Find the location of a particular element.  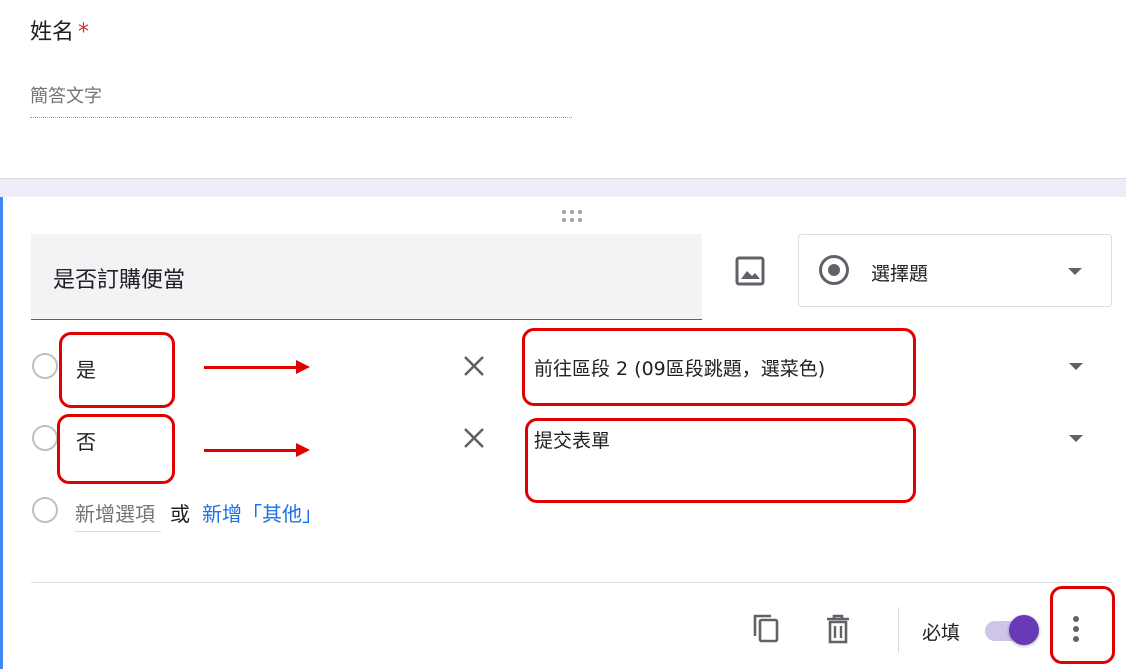

question-title-text: 是否訂購便當 is located at coordinates (119, 280).